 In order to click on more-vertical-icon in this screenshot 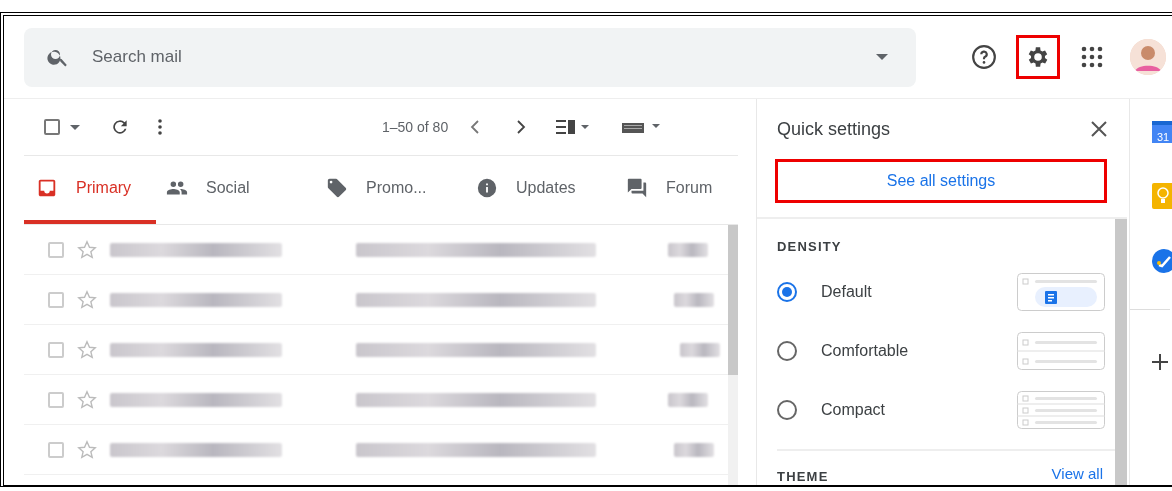, I will do `click(160, 127)`.